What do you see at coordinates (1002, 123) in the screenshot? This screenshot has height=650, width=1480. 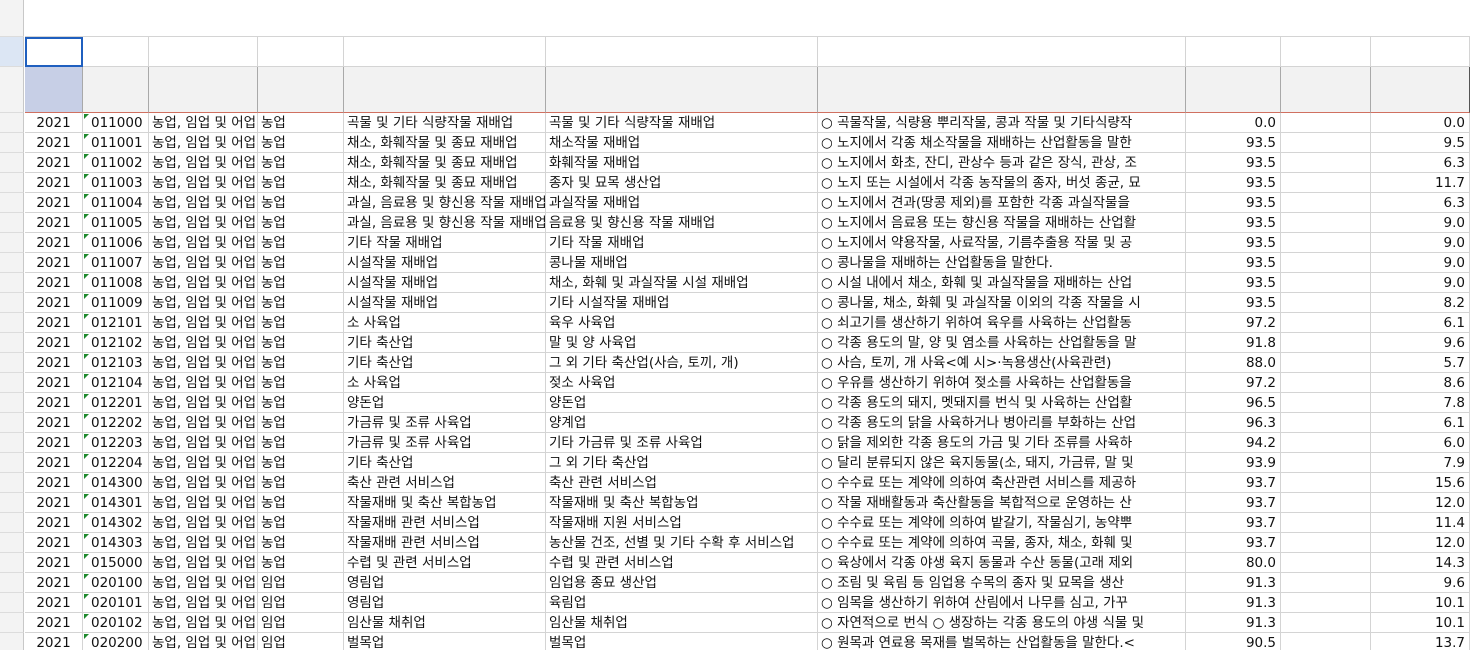 I see `table-cell: ○ 곡물작물, 식량용 뿌리작물, 콩과 작물 및 기타식량작` at bounding box center [1002, 123].